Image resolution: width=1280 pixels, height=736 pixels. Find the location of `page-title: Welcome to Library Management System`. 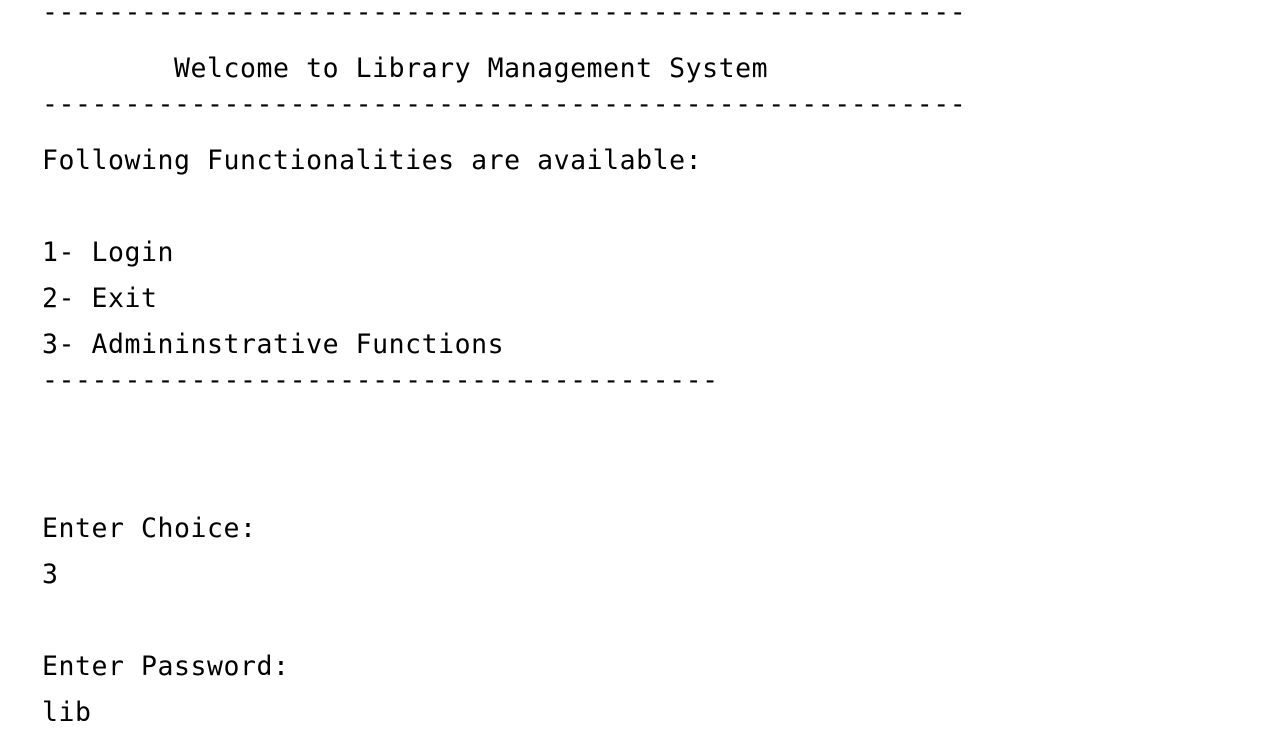

page-title: Welcome to Library Management System is located at coordinates (405, 68).